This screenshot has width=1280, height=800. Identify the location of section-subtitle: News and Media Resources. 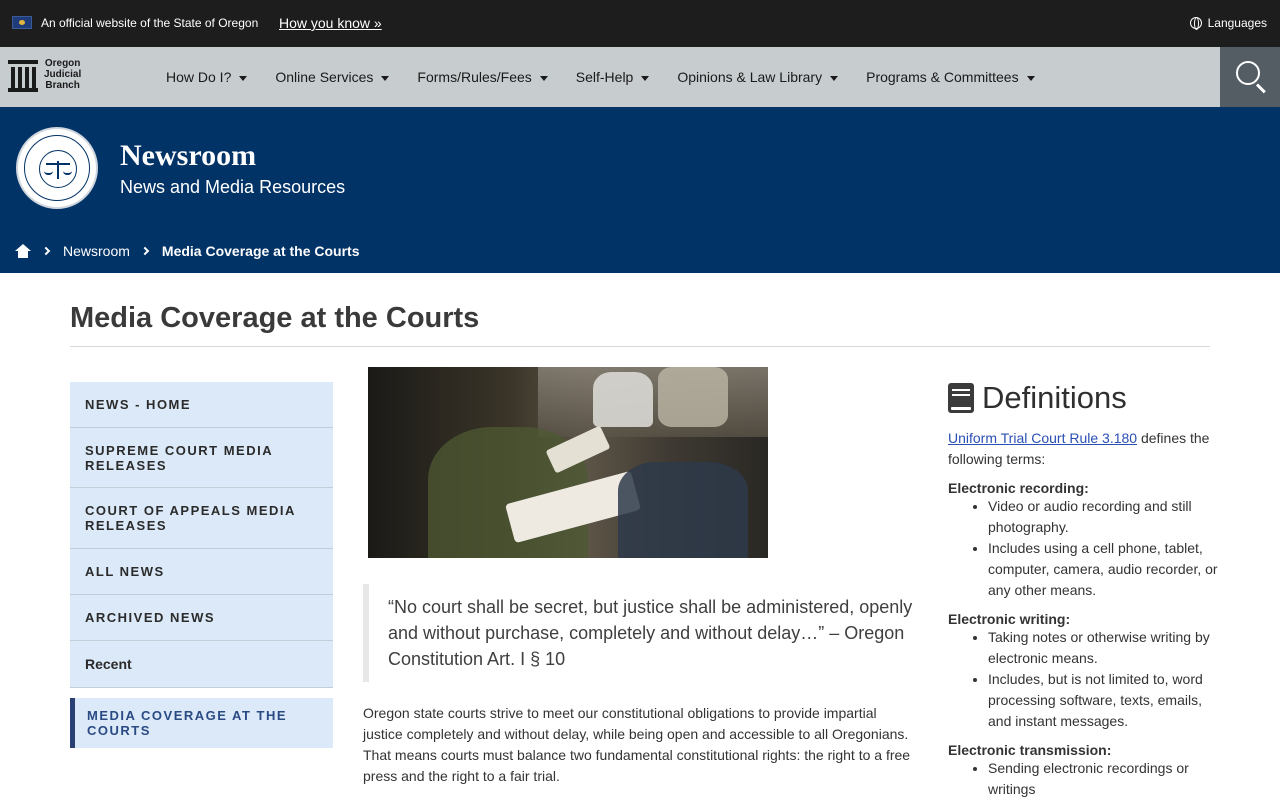
(233, 187).